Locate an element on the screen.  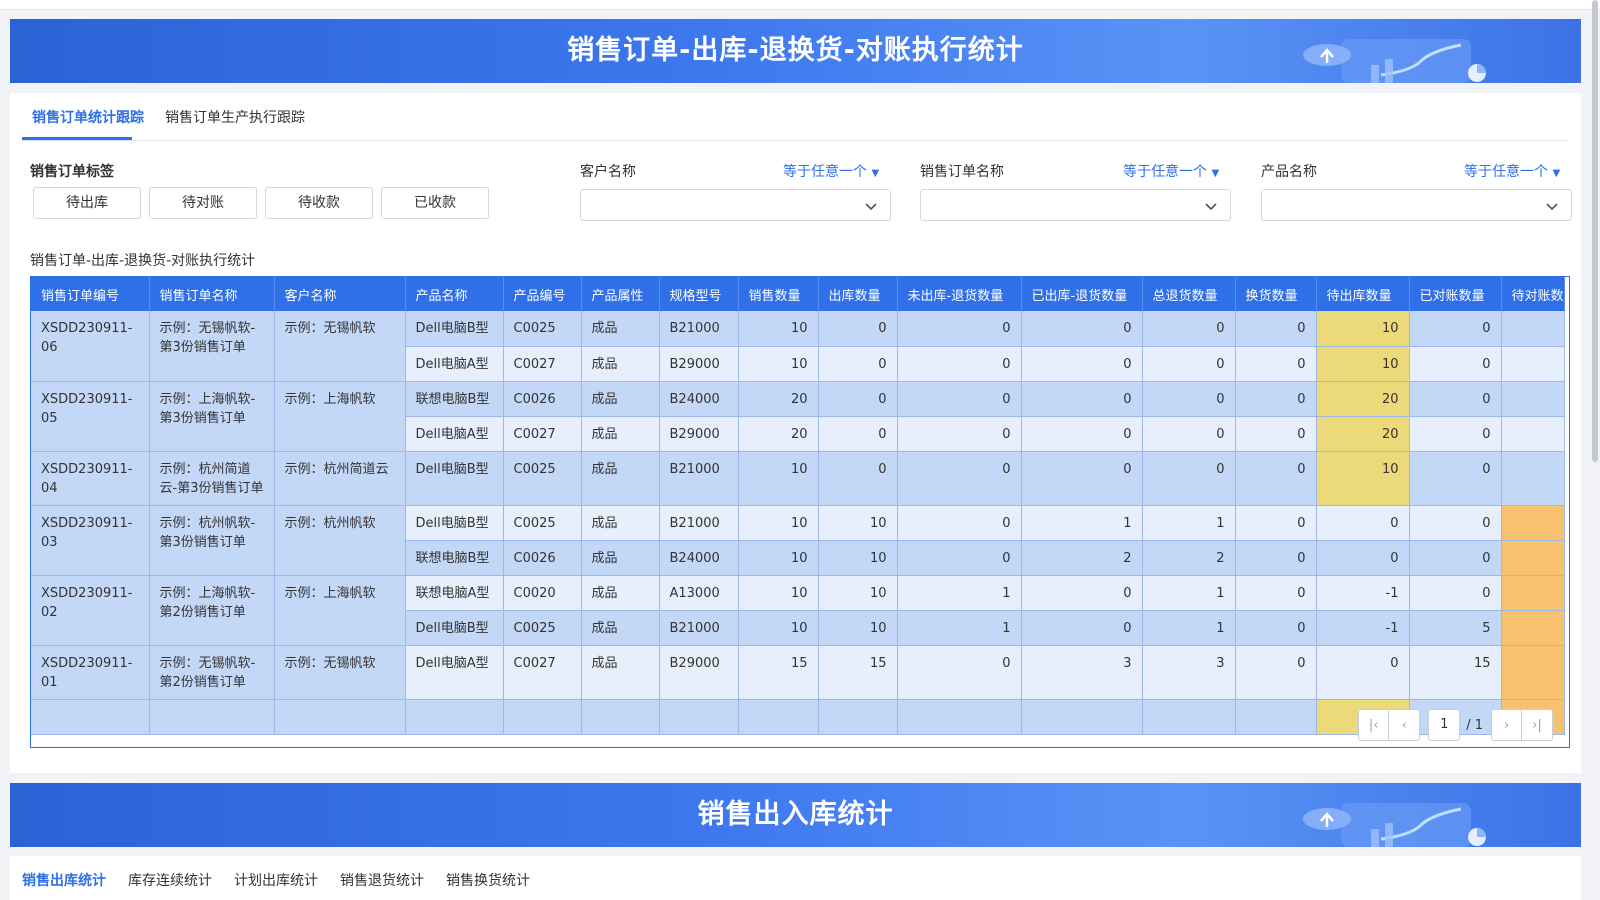
order-name-select is located at coordinates (1075, 205).